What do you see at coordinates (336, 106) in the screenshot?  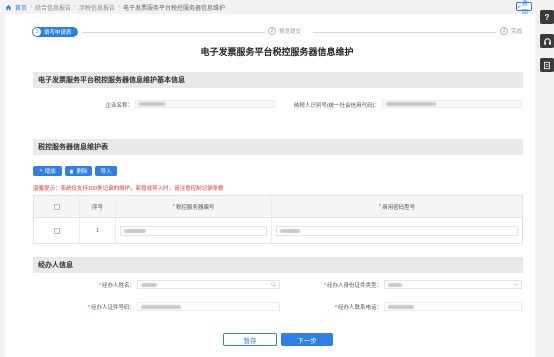 I see `taxpayer-id-label: 纳税人识别号(统一社会信用代码)：` at bounding box center [336, 106].